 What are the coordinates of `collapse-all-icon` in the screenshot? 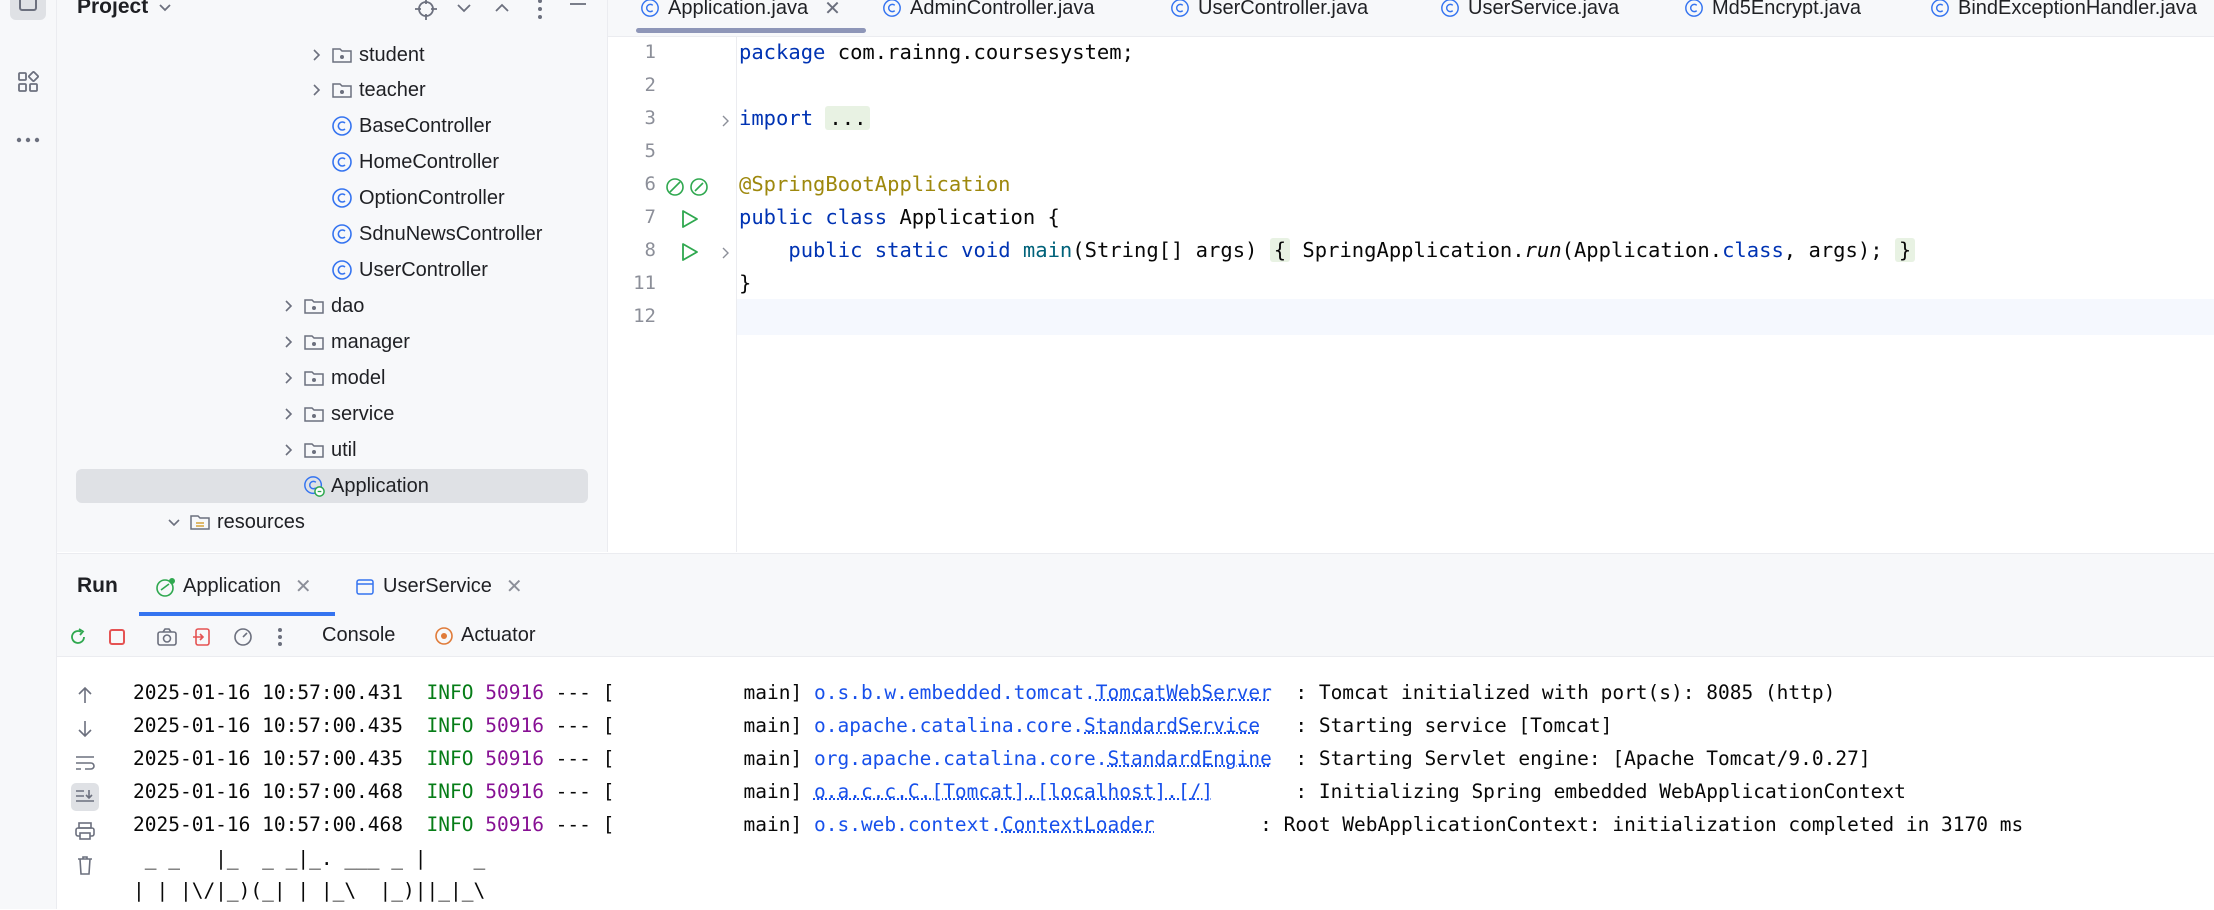 It's located at (502, 12).